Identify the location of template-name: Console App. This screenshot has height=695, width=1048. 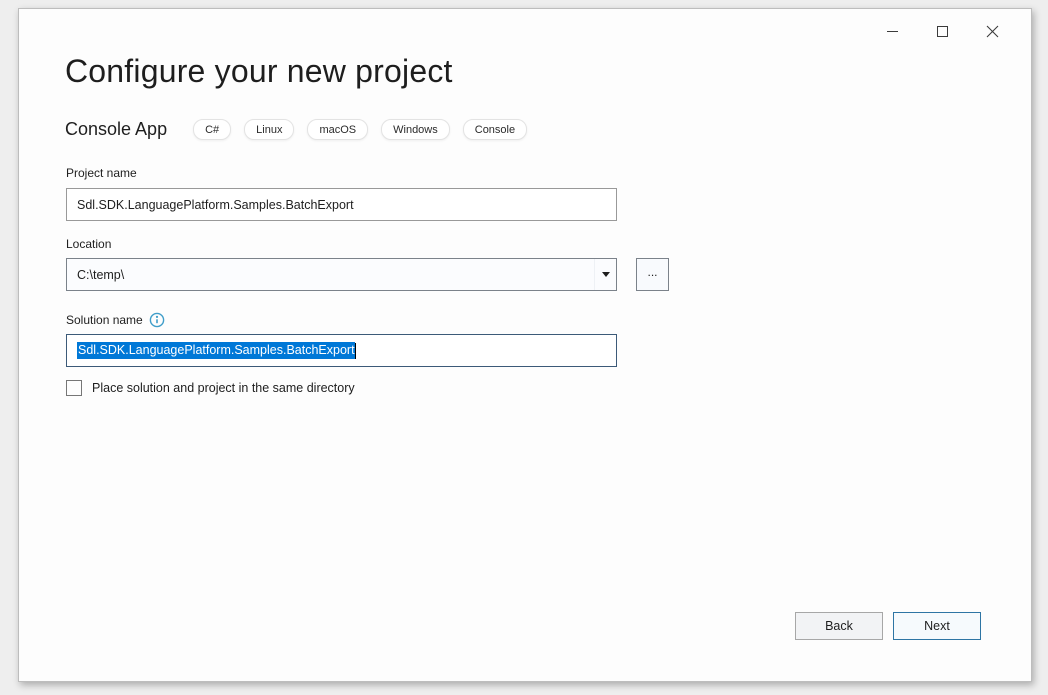
(116, 129).